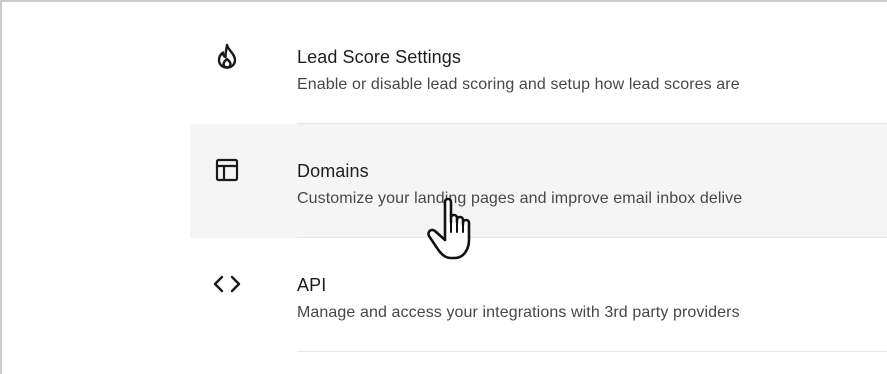 This screenshot has width=887, height=374. What do you see at coordinates (592, 351) in the screenshot?
I see `row-divider` at bounding box center [592, 351].